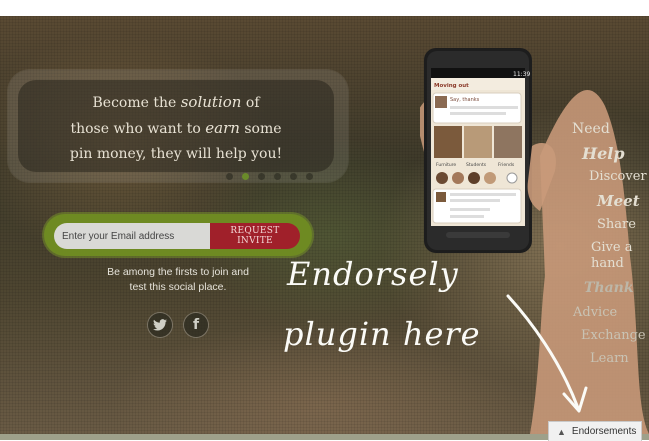 The width and height of the screenshot is (649, 441). What do you see at coordinates (176, 154) in the screenshot?
I see `quote-line3: pin money, they will help you!` at bounding box center [176, 154].